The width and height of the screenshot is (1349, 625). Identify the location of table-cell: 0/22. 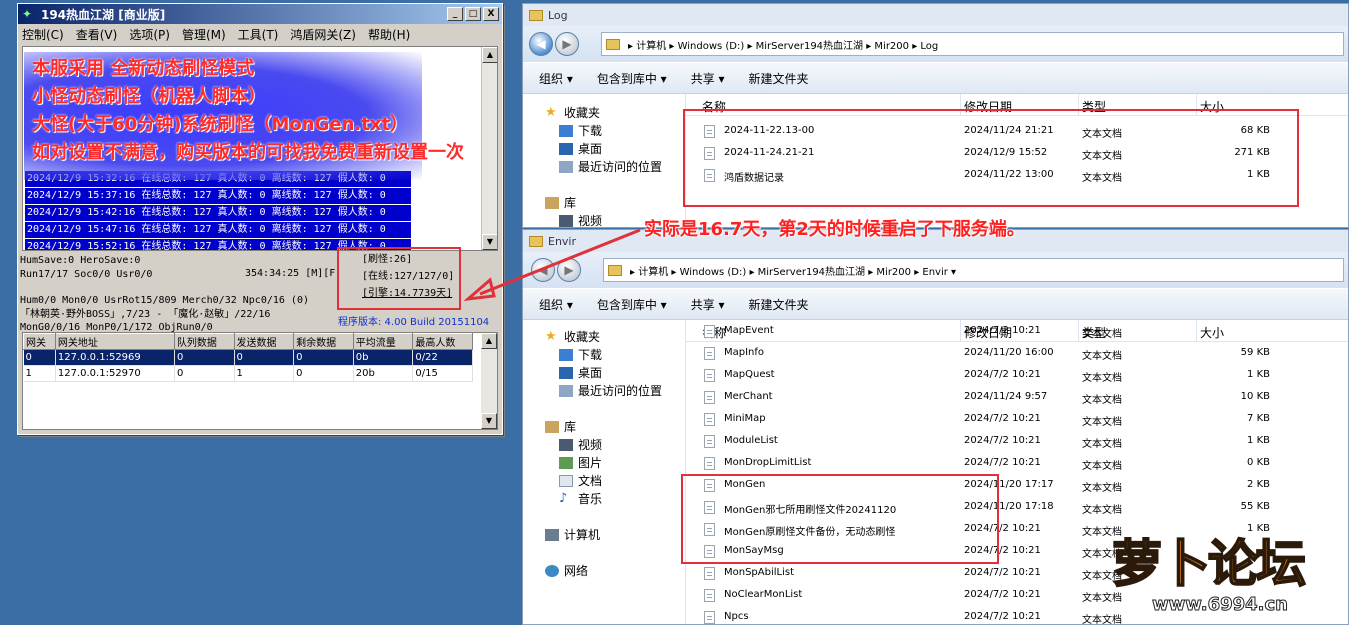
(442, 357).